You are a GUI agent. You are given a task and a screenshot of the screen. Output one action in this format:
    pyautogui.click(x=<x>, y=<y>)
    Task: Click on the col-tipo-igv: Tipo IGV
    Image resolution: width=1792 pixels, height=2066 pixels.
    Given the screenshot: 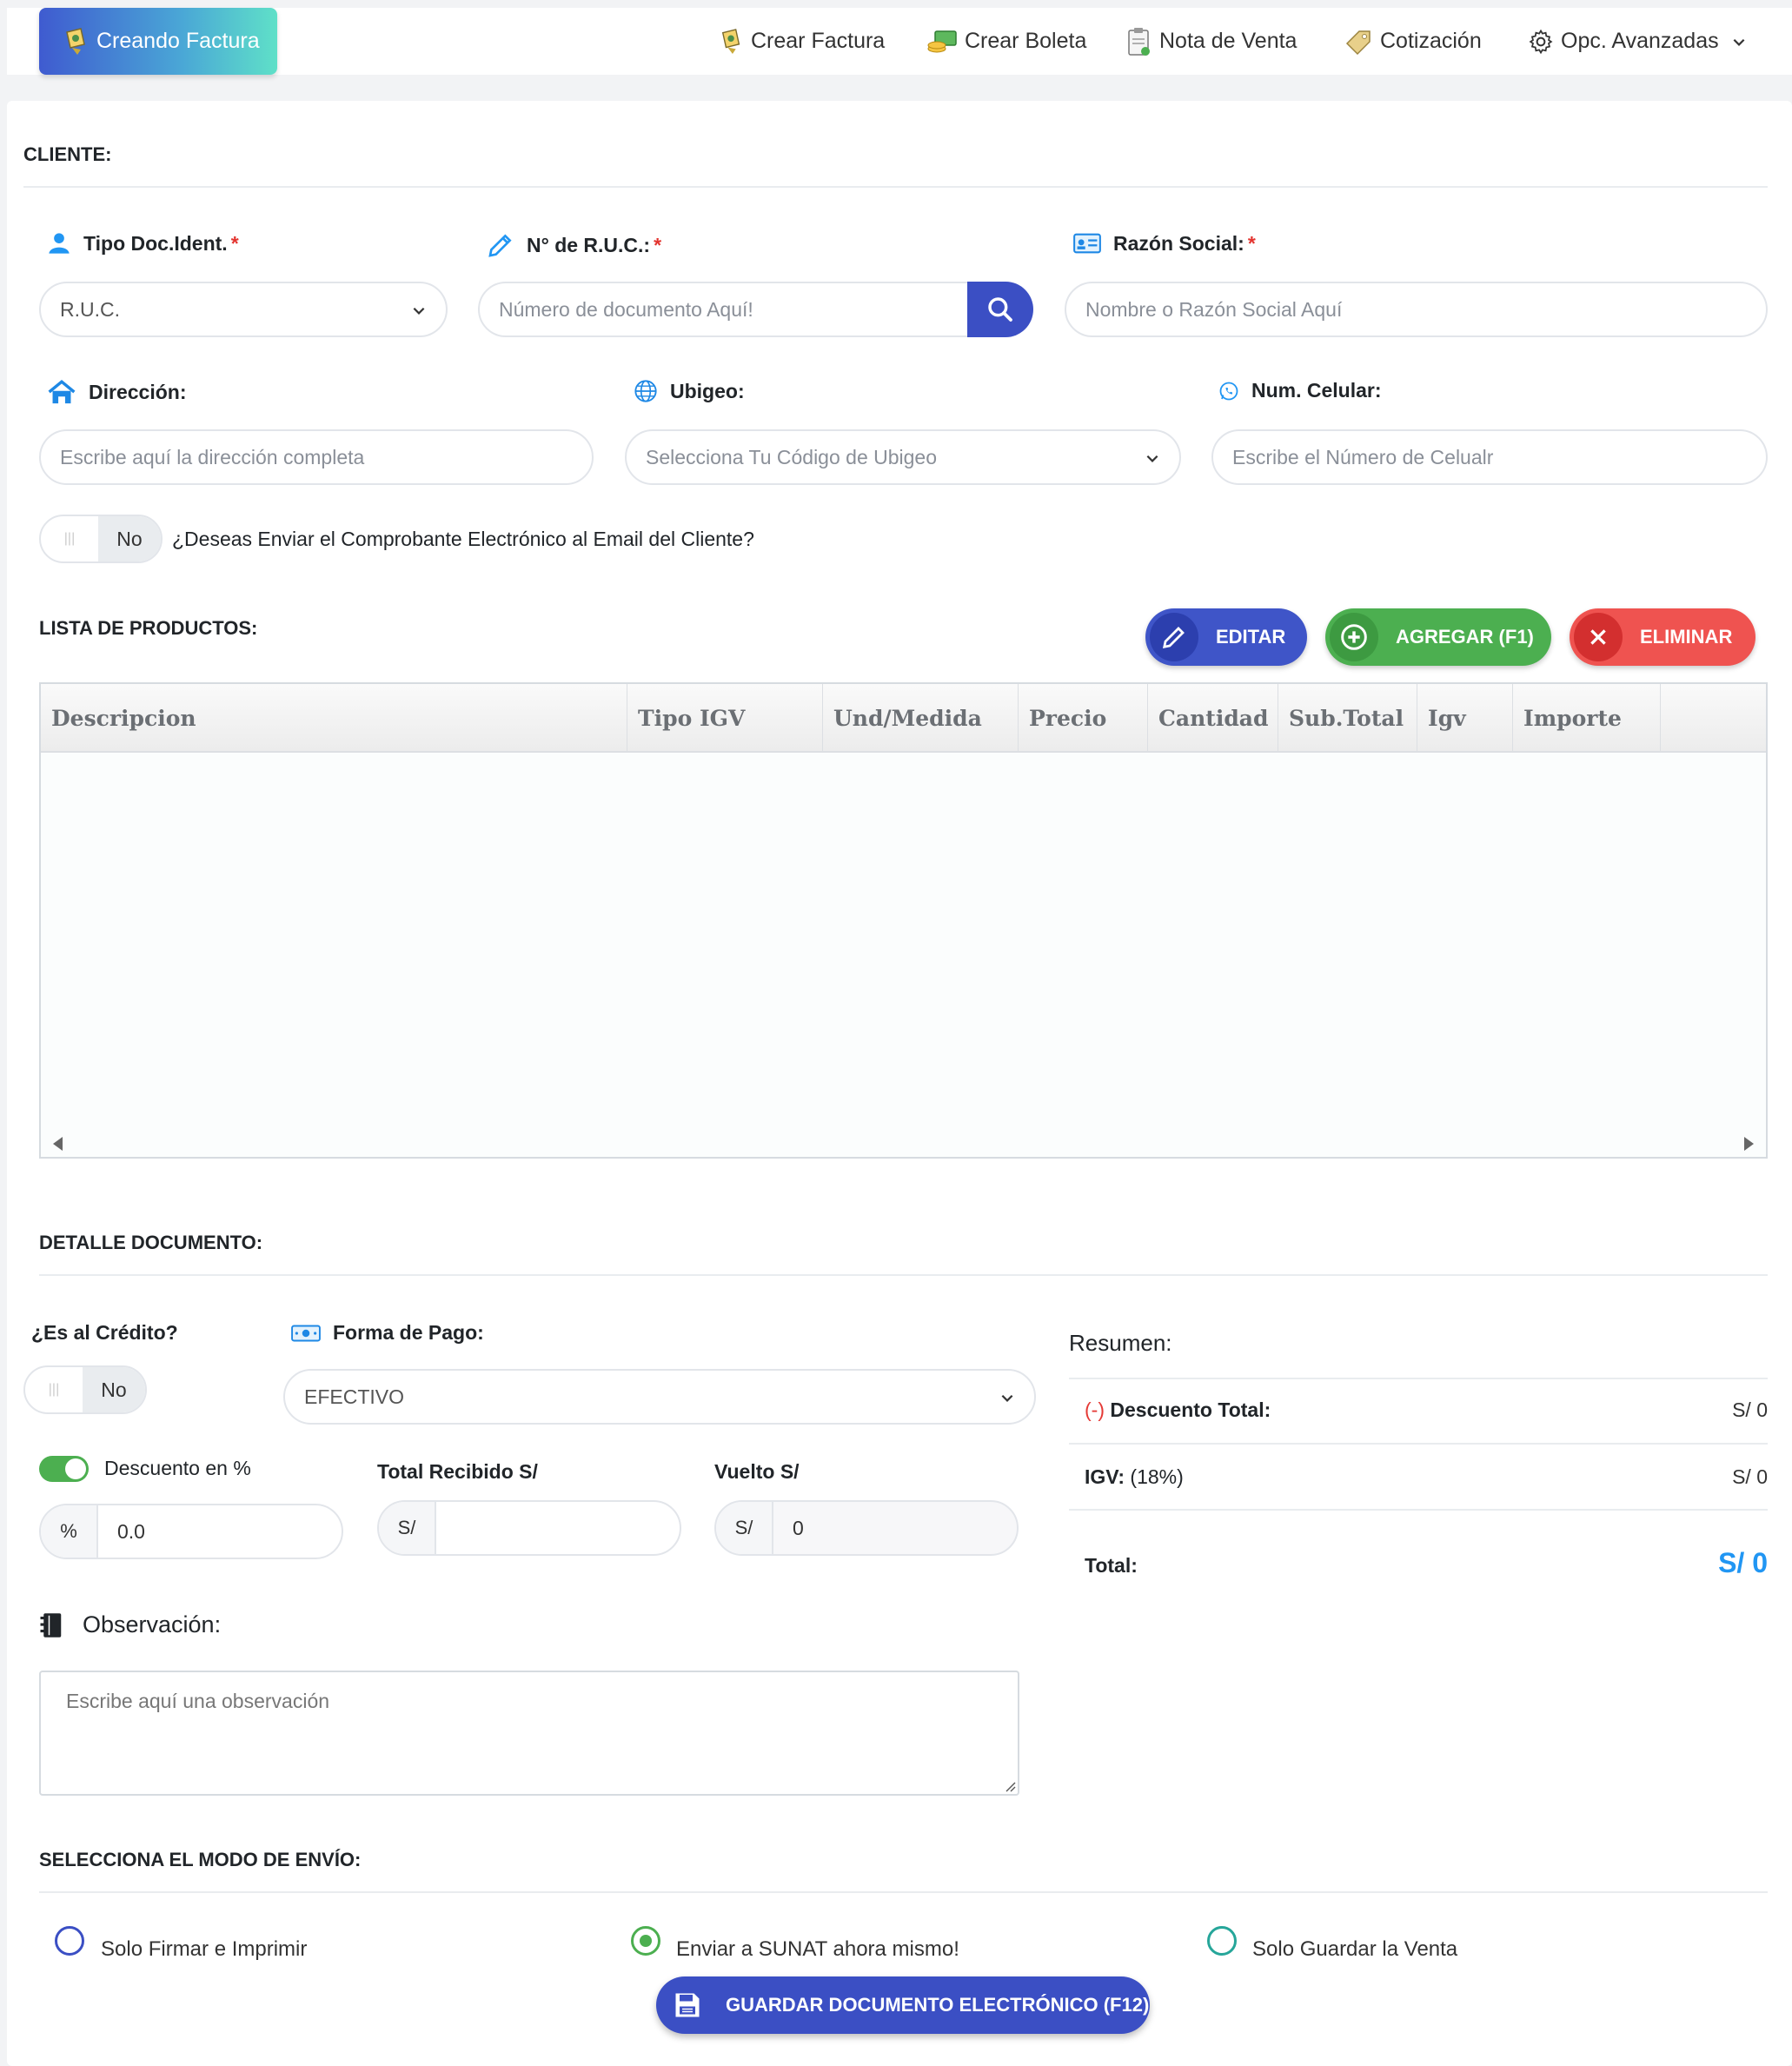 What is the action you would take?
    pyautogui.click(x=725, y=718)
    